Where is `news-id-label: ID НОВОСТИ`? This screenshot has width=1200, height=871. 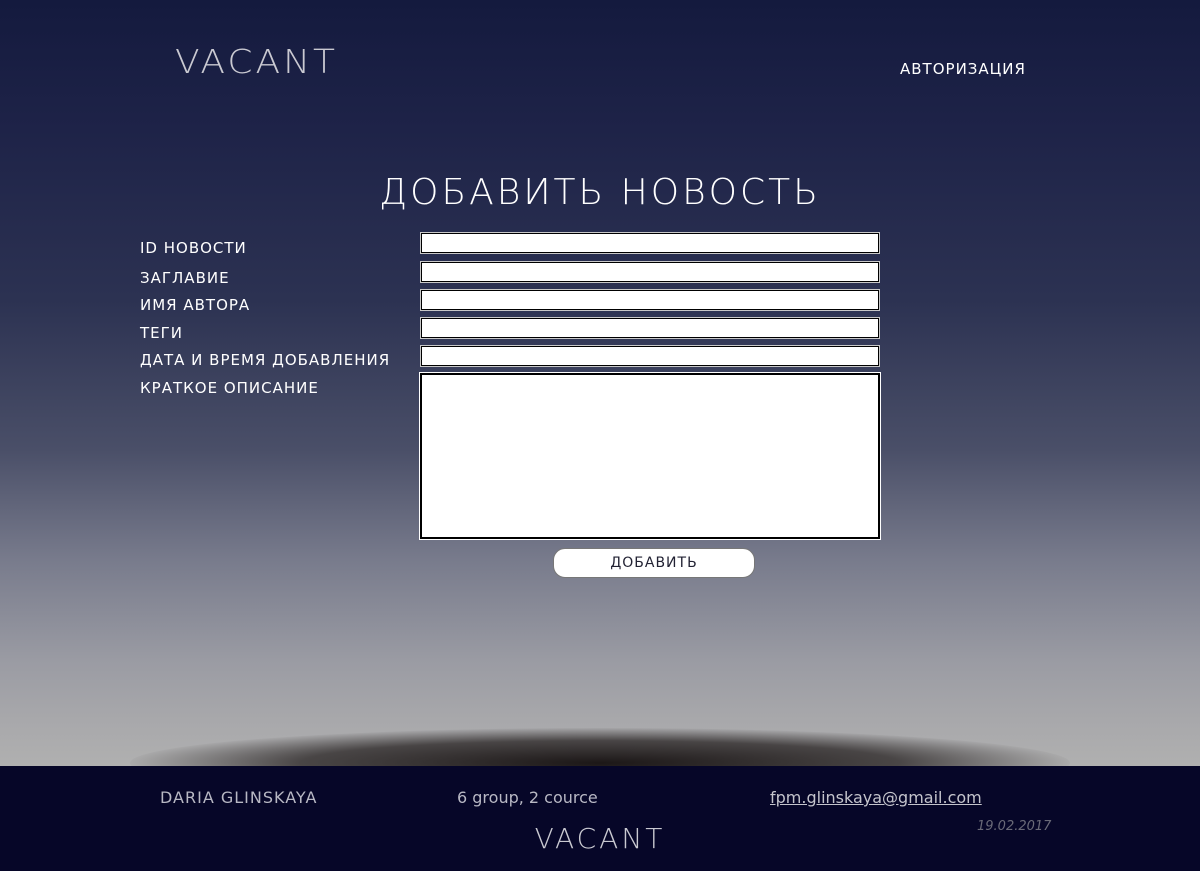
news-id-label: ID НОВОСТИ is located at coordinates (193, 248).